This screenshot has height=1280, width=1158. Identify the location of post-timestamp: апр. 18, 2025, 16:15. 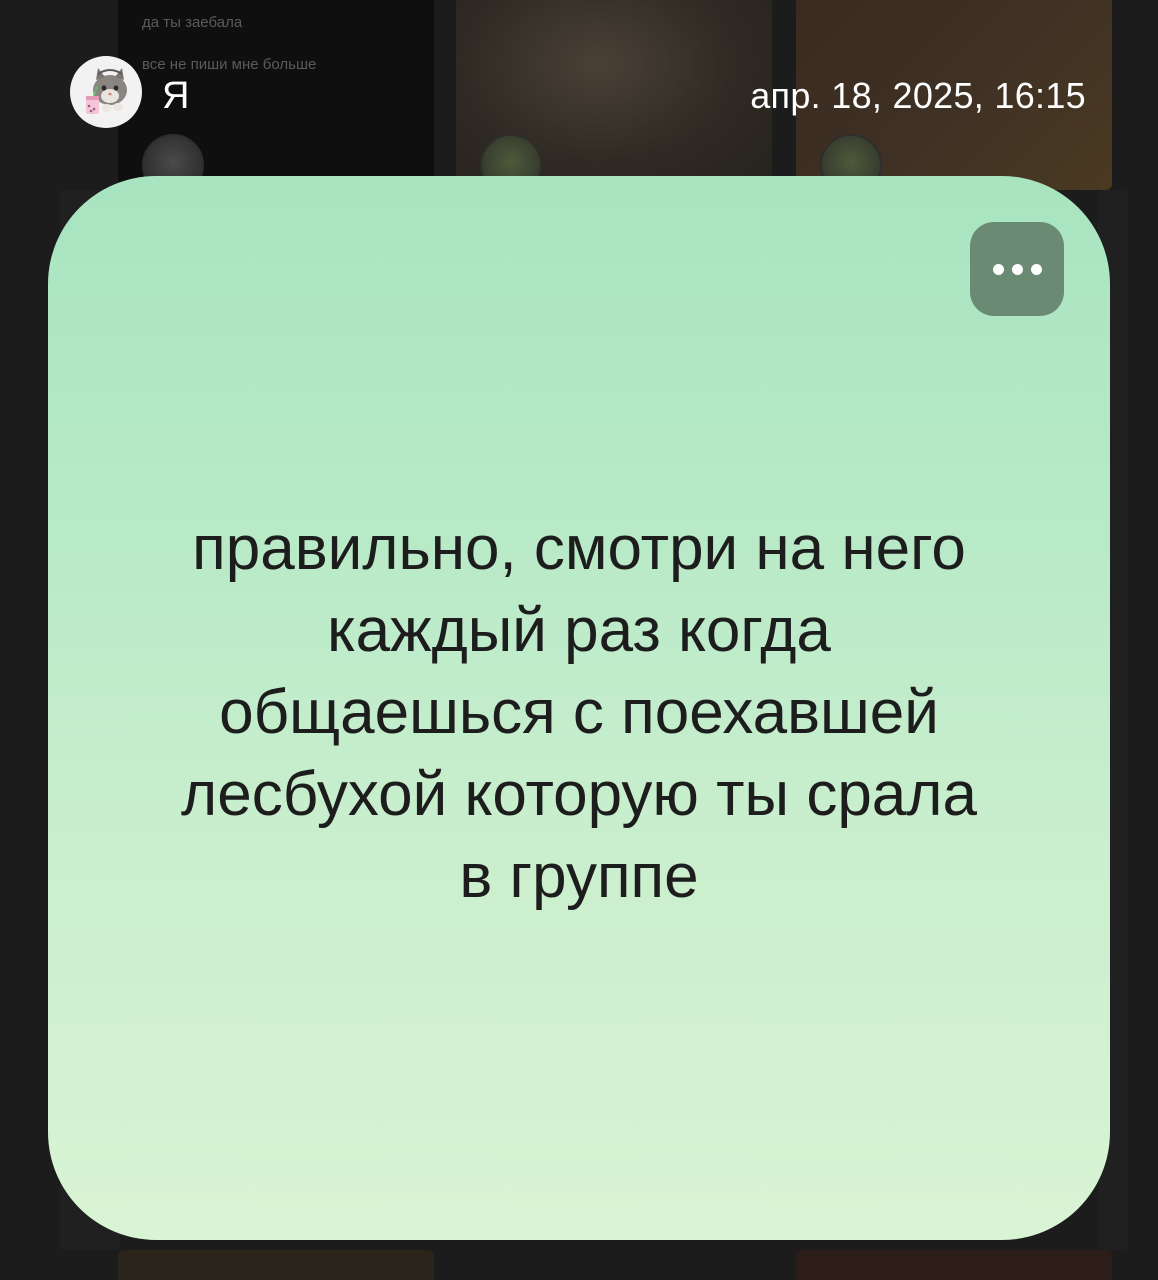
(918, 95).